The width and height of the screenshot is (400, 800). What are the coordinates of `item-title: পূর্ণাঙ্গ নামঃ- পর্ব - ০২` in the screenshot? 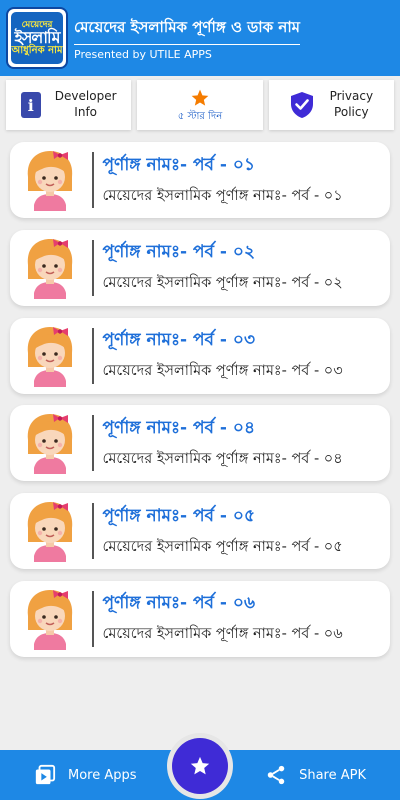 It's located at (179, 252).